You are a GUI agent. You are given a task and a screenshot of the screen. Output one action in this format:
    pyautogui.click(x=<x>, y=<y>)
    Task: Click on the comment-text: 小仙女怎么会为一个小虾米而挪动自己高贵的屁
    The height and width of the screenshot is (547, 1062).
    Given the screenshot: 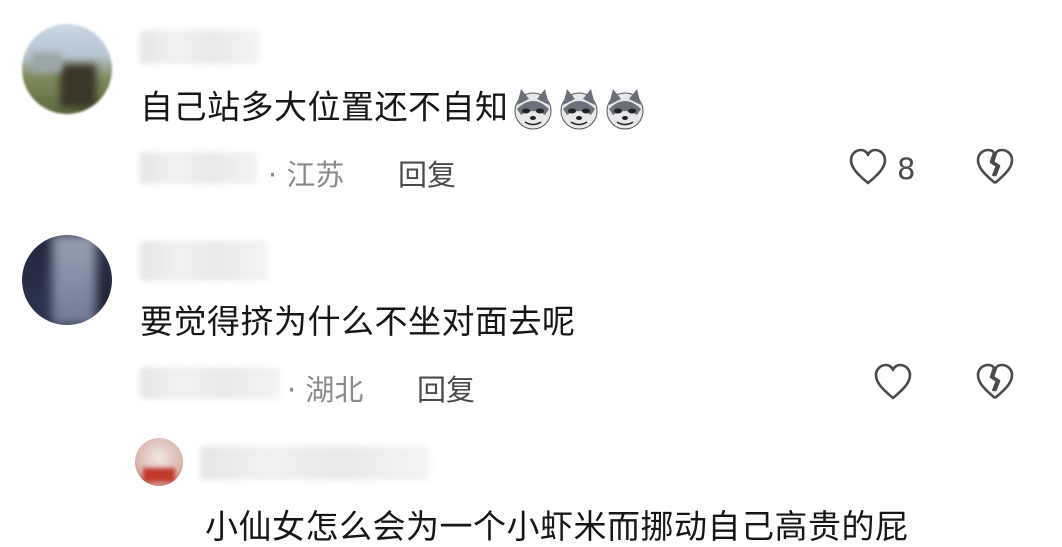 What is the action you would take?
    pyautogui.click(x=557, y=526)
    